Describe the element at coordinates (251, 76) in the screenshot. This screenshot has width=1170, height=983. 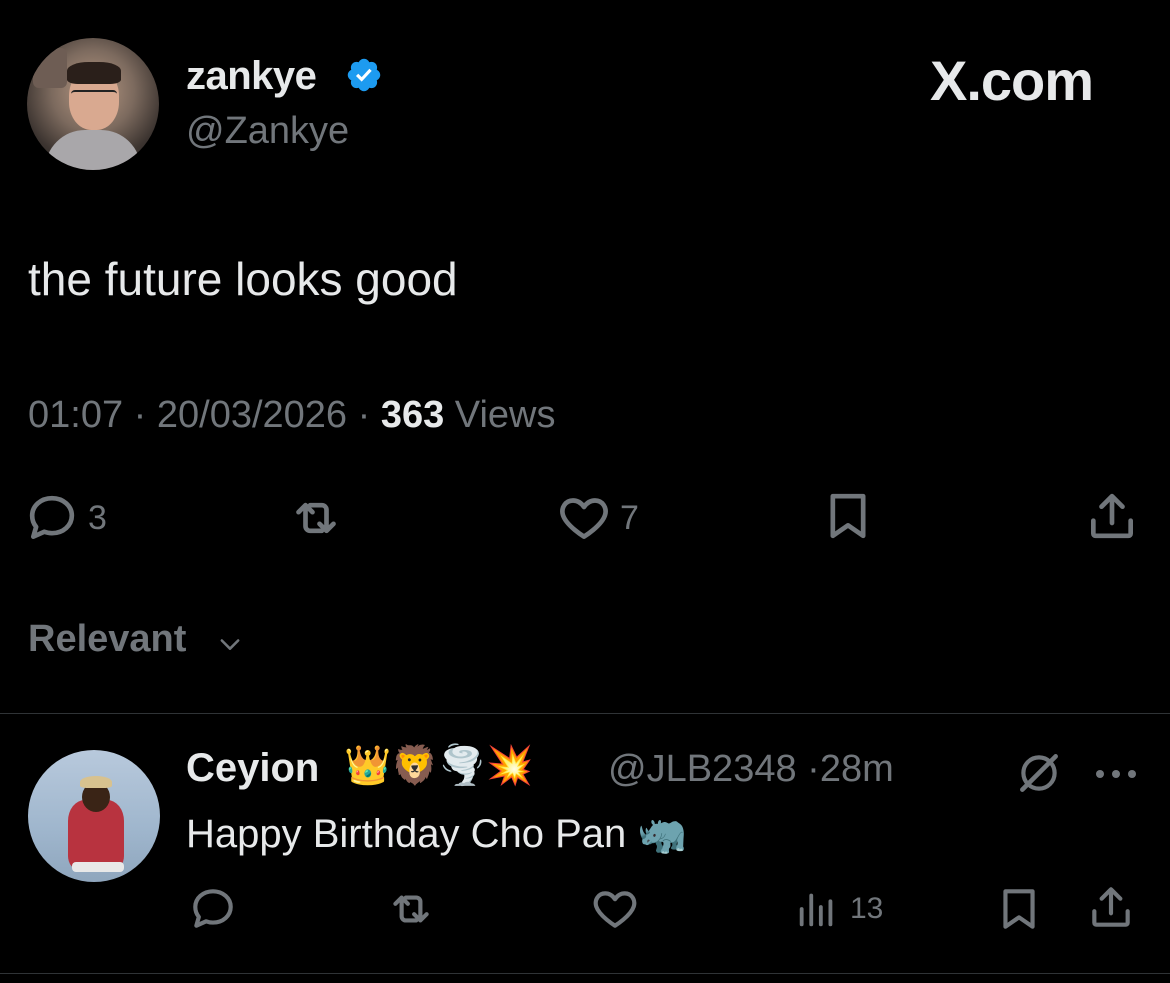
I see `author-display-name: zankye` at that location.